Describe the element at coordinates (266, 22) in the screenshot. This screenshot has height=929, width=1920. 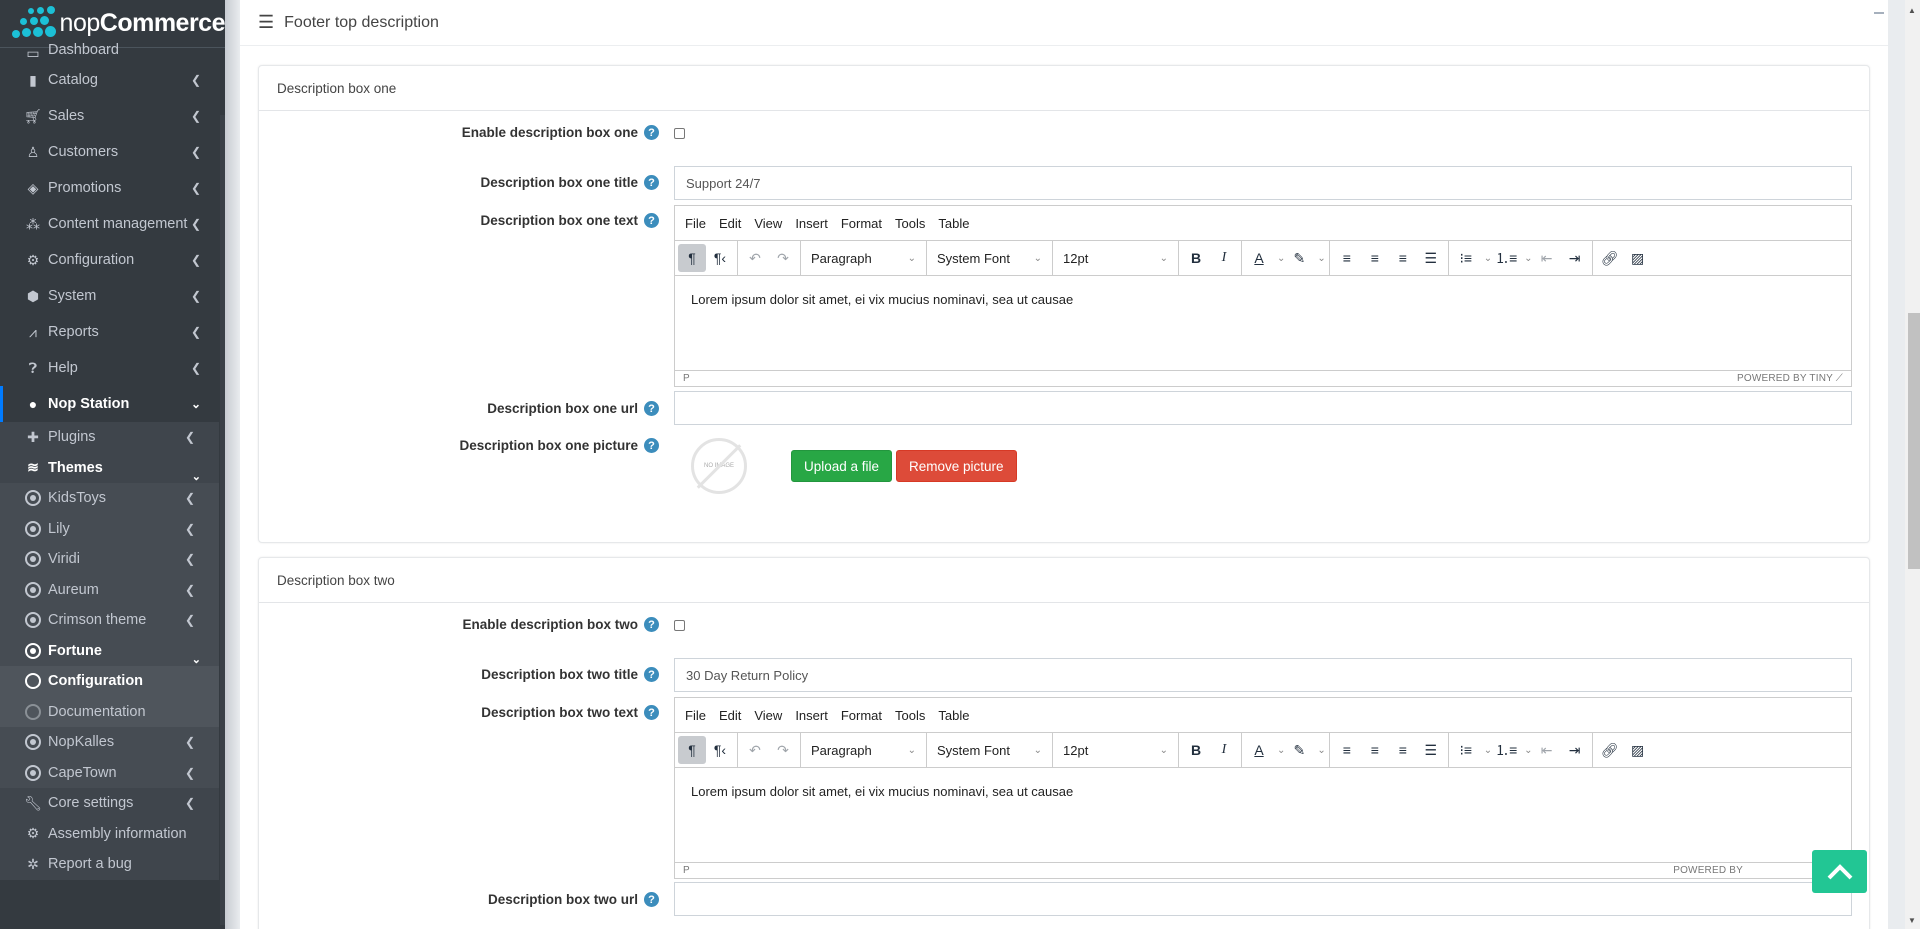
I see `bars-icon: ☰` at that location.